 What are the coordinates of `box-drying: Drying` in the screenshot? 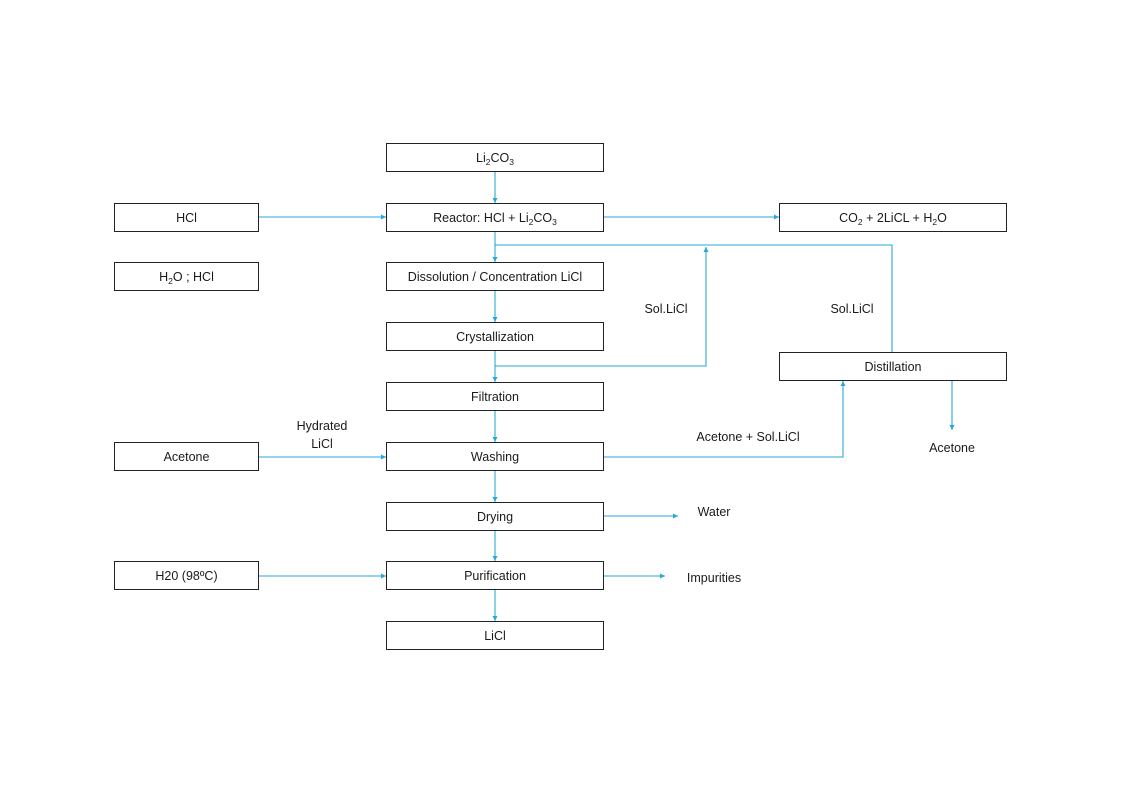 It's located at (495, 516).